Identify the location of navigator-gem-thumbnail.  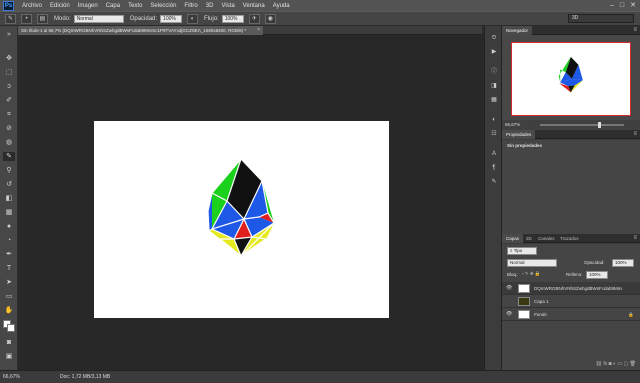
(570, 74).